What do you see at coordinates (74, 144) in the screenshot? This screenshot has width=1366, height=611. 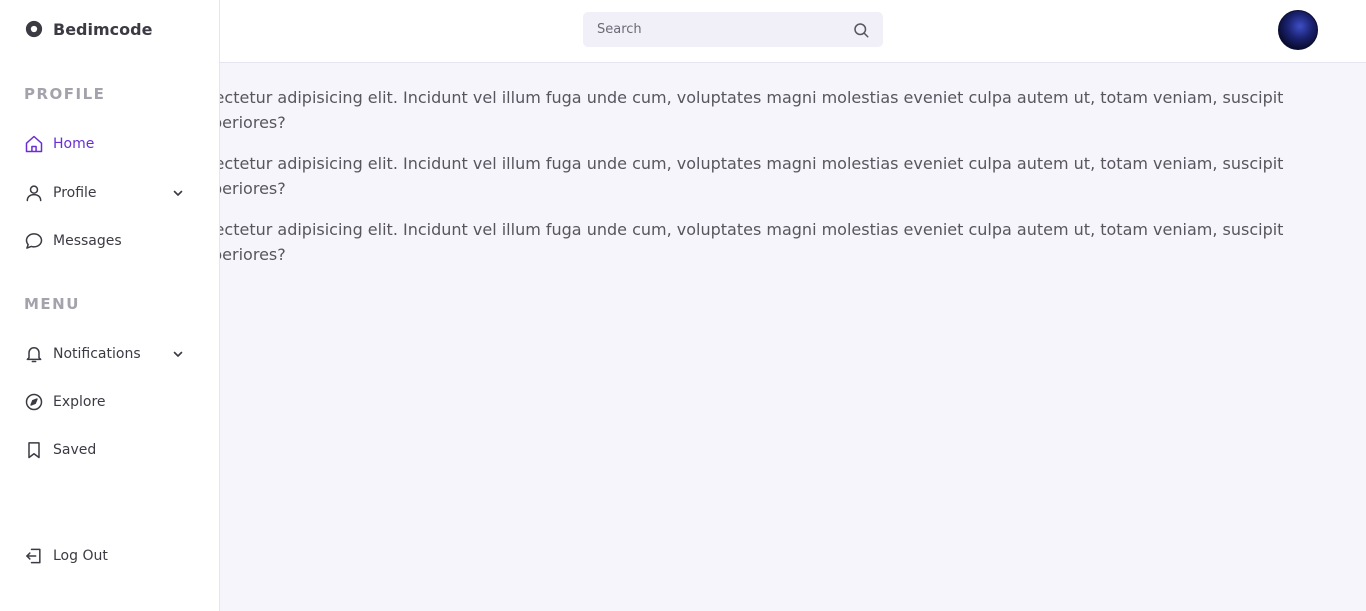 I see `sidebar-item-label: Home` at bounding box center [74, 144].